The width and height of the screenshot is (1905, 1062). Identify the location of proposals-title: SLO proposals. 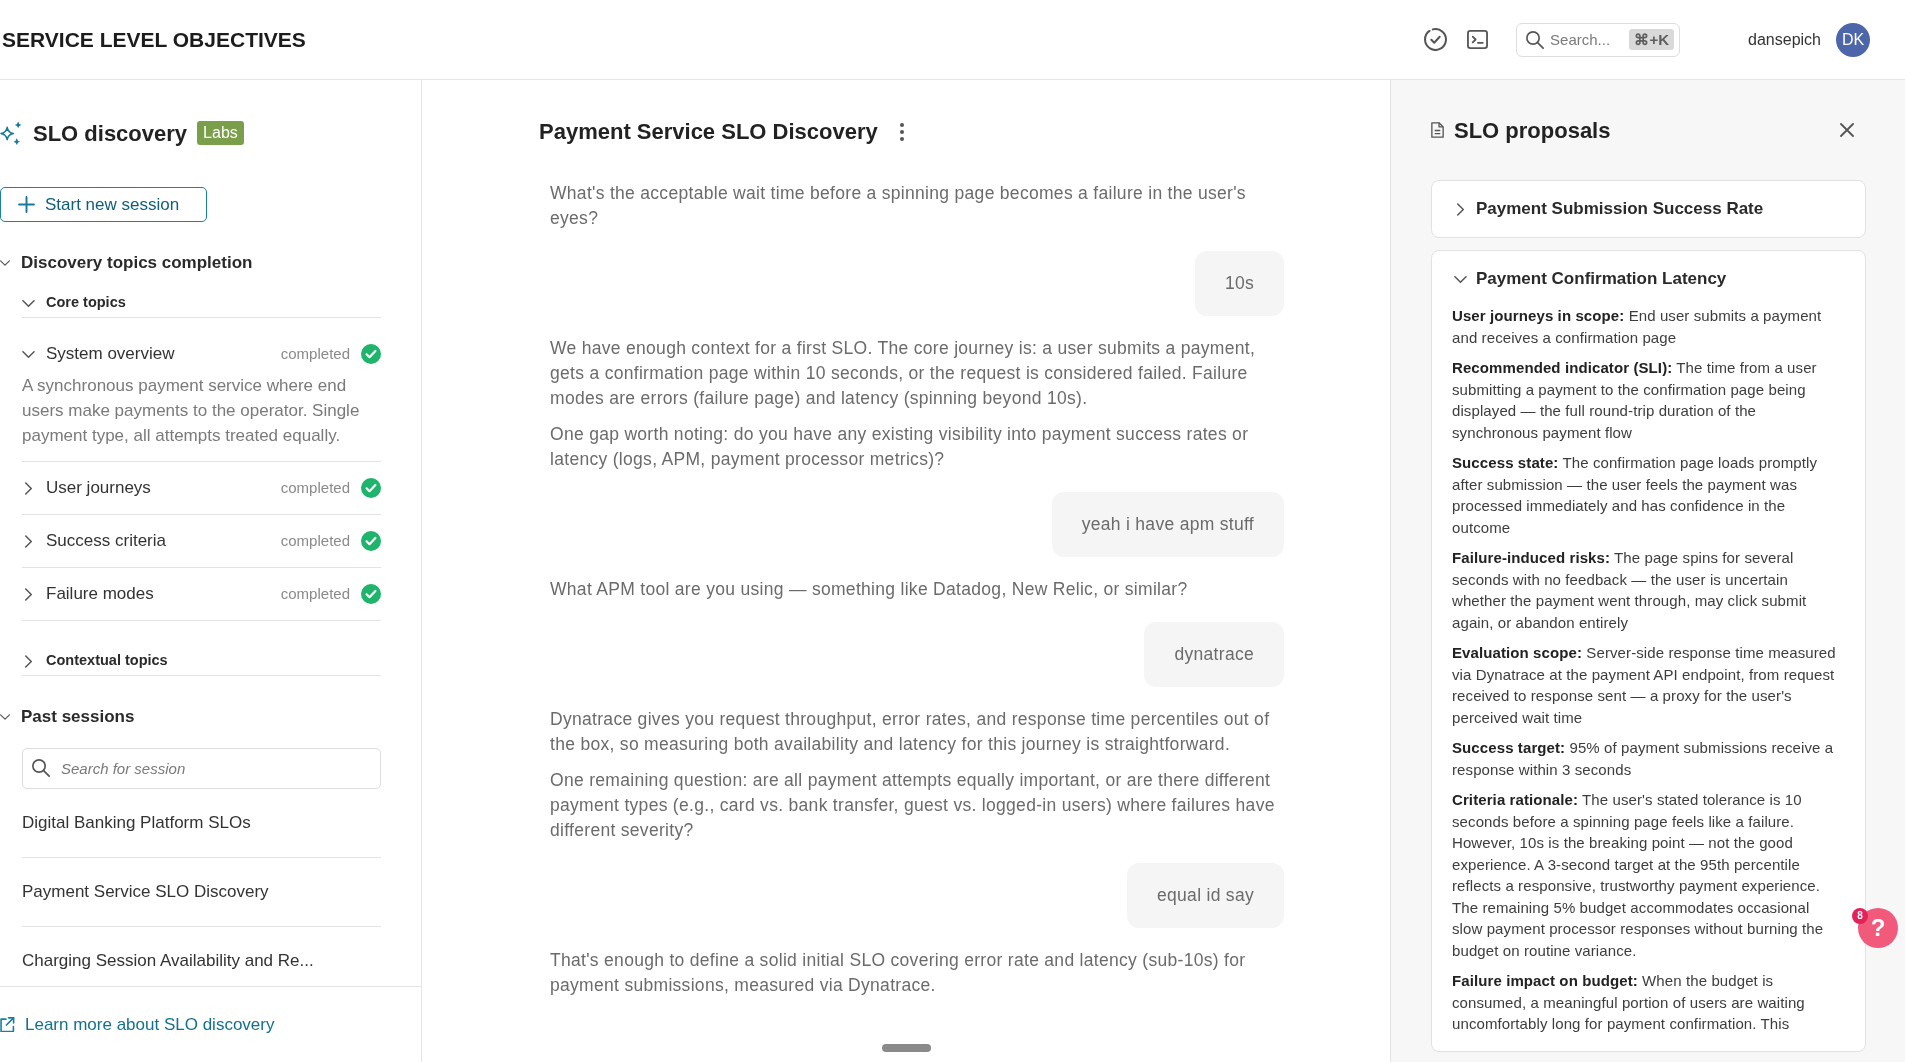
(1532, 130).